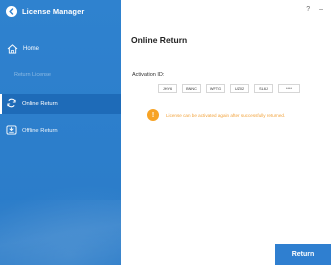  I want to click on activation-key-field-4: UZ02, so click(239, 88).